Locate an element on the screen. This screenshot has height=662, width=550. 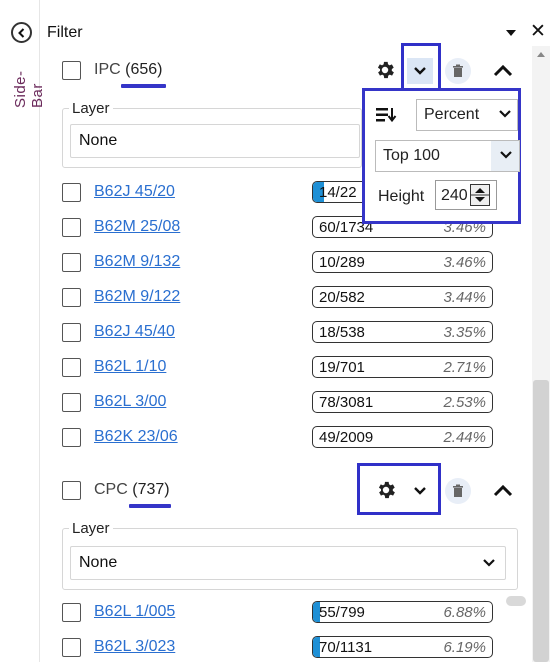
settings-popup: Percent Top 100 Height 240 is located at coordinates (441, 156).